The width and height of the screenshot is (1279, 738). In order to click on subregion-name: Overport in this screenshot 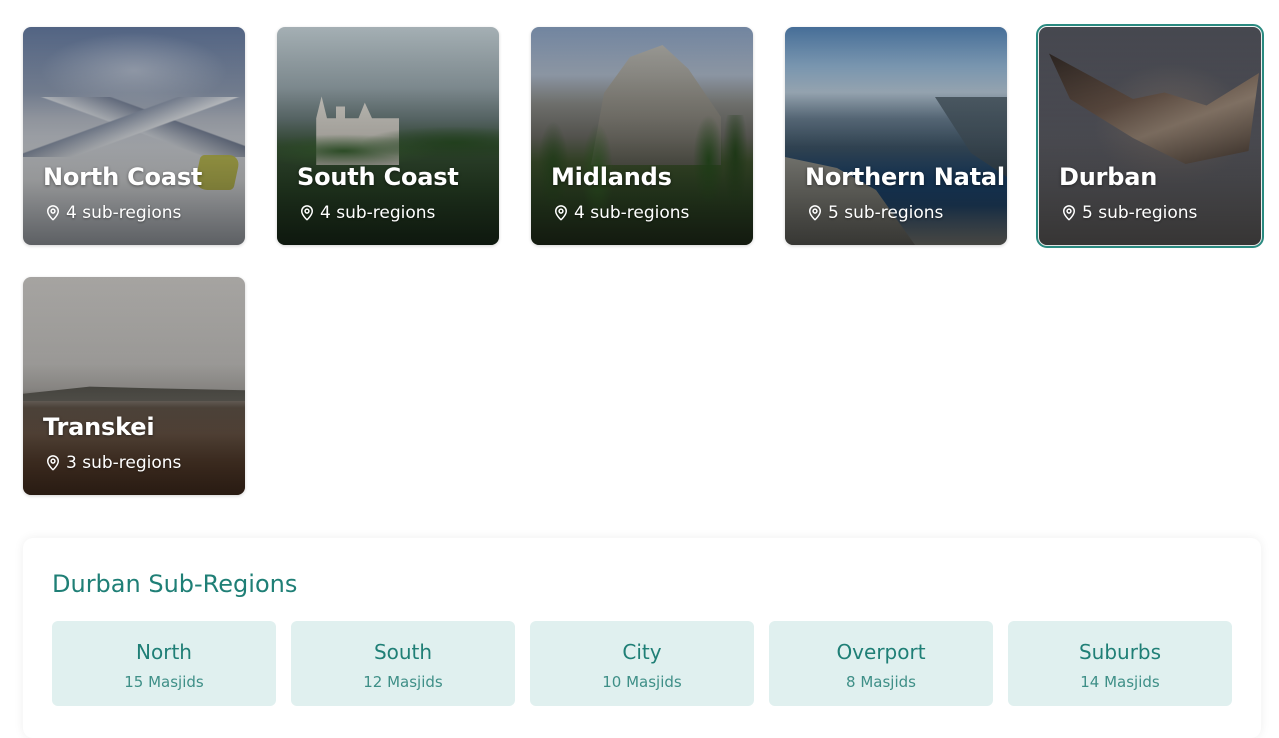, I will do `click(881, 652)`.